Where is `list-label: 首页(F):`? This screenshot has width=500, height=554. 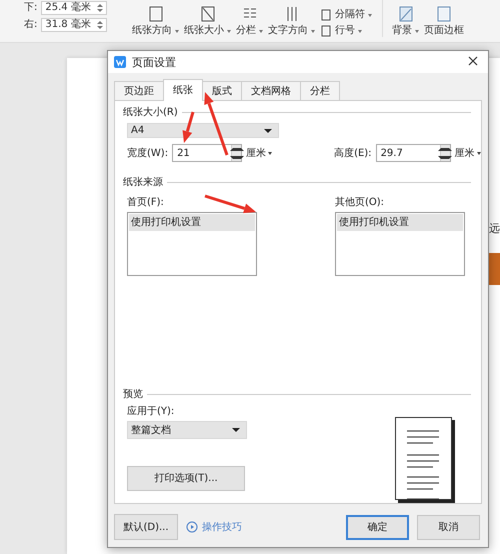
list-label: 首页(F): is located at coordinates (145, 202).